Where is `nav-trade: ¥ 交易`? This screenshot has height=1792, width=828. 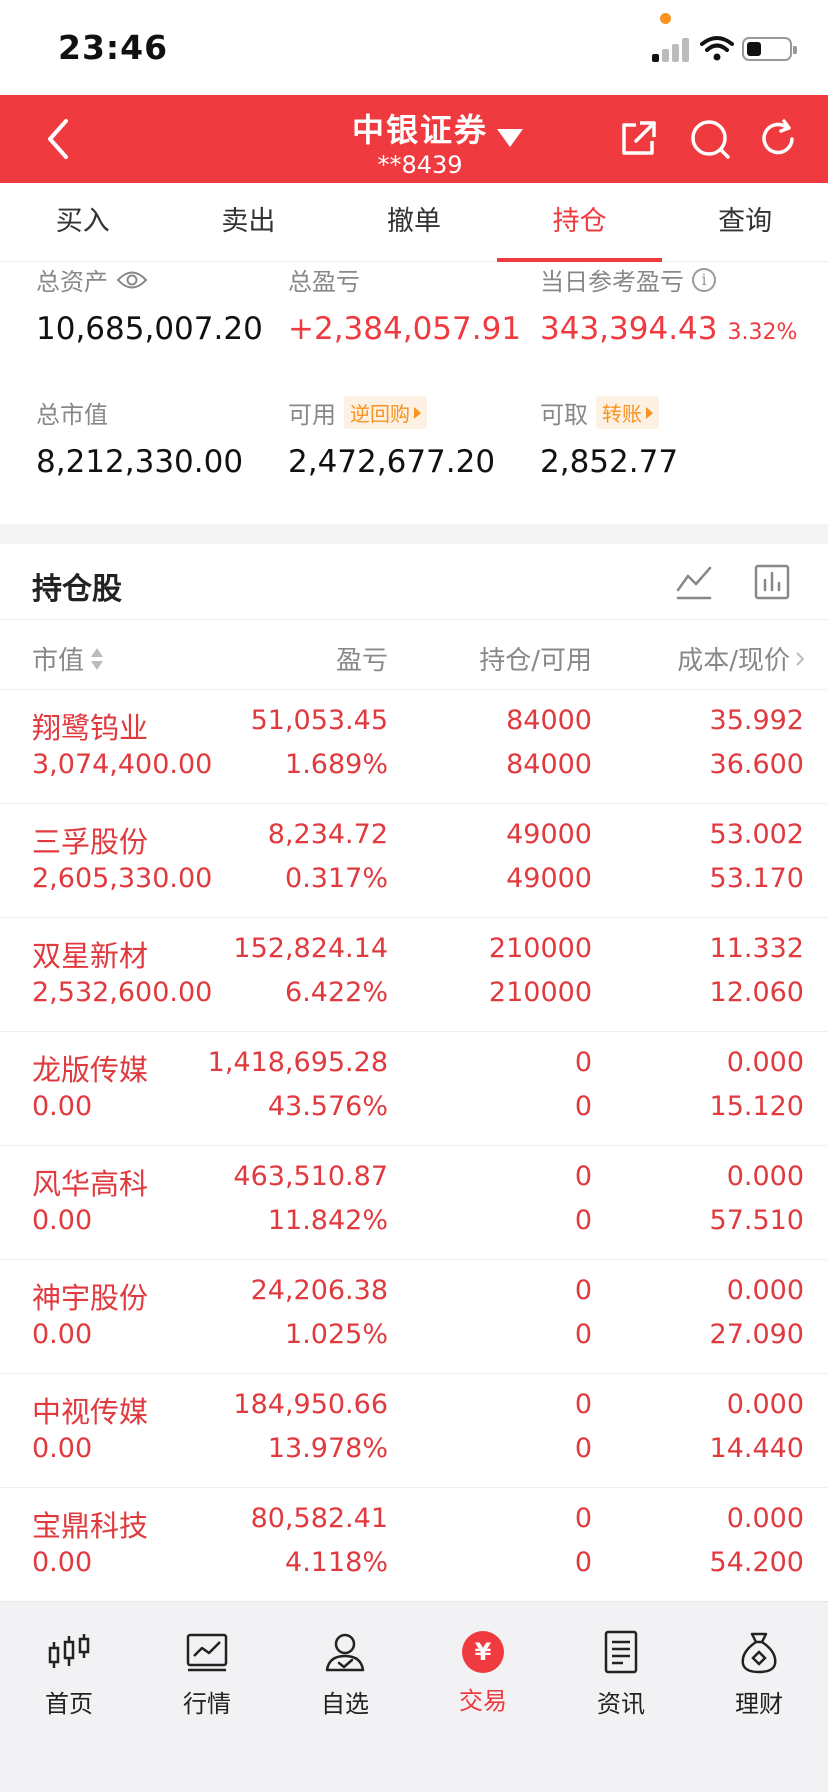
nav-trade: ¥ 交易 is located at coordinates (483, 1672).